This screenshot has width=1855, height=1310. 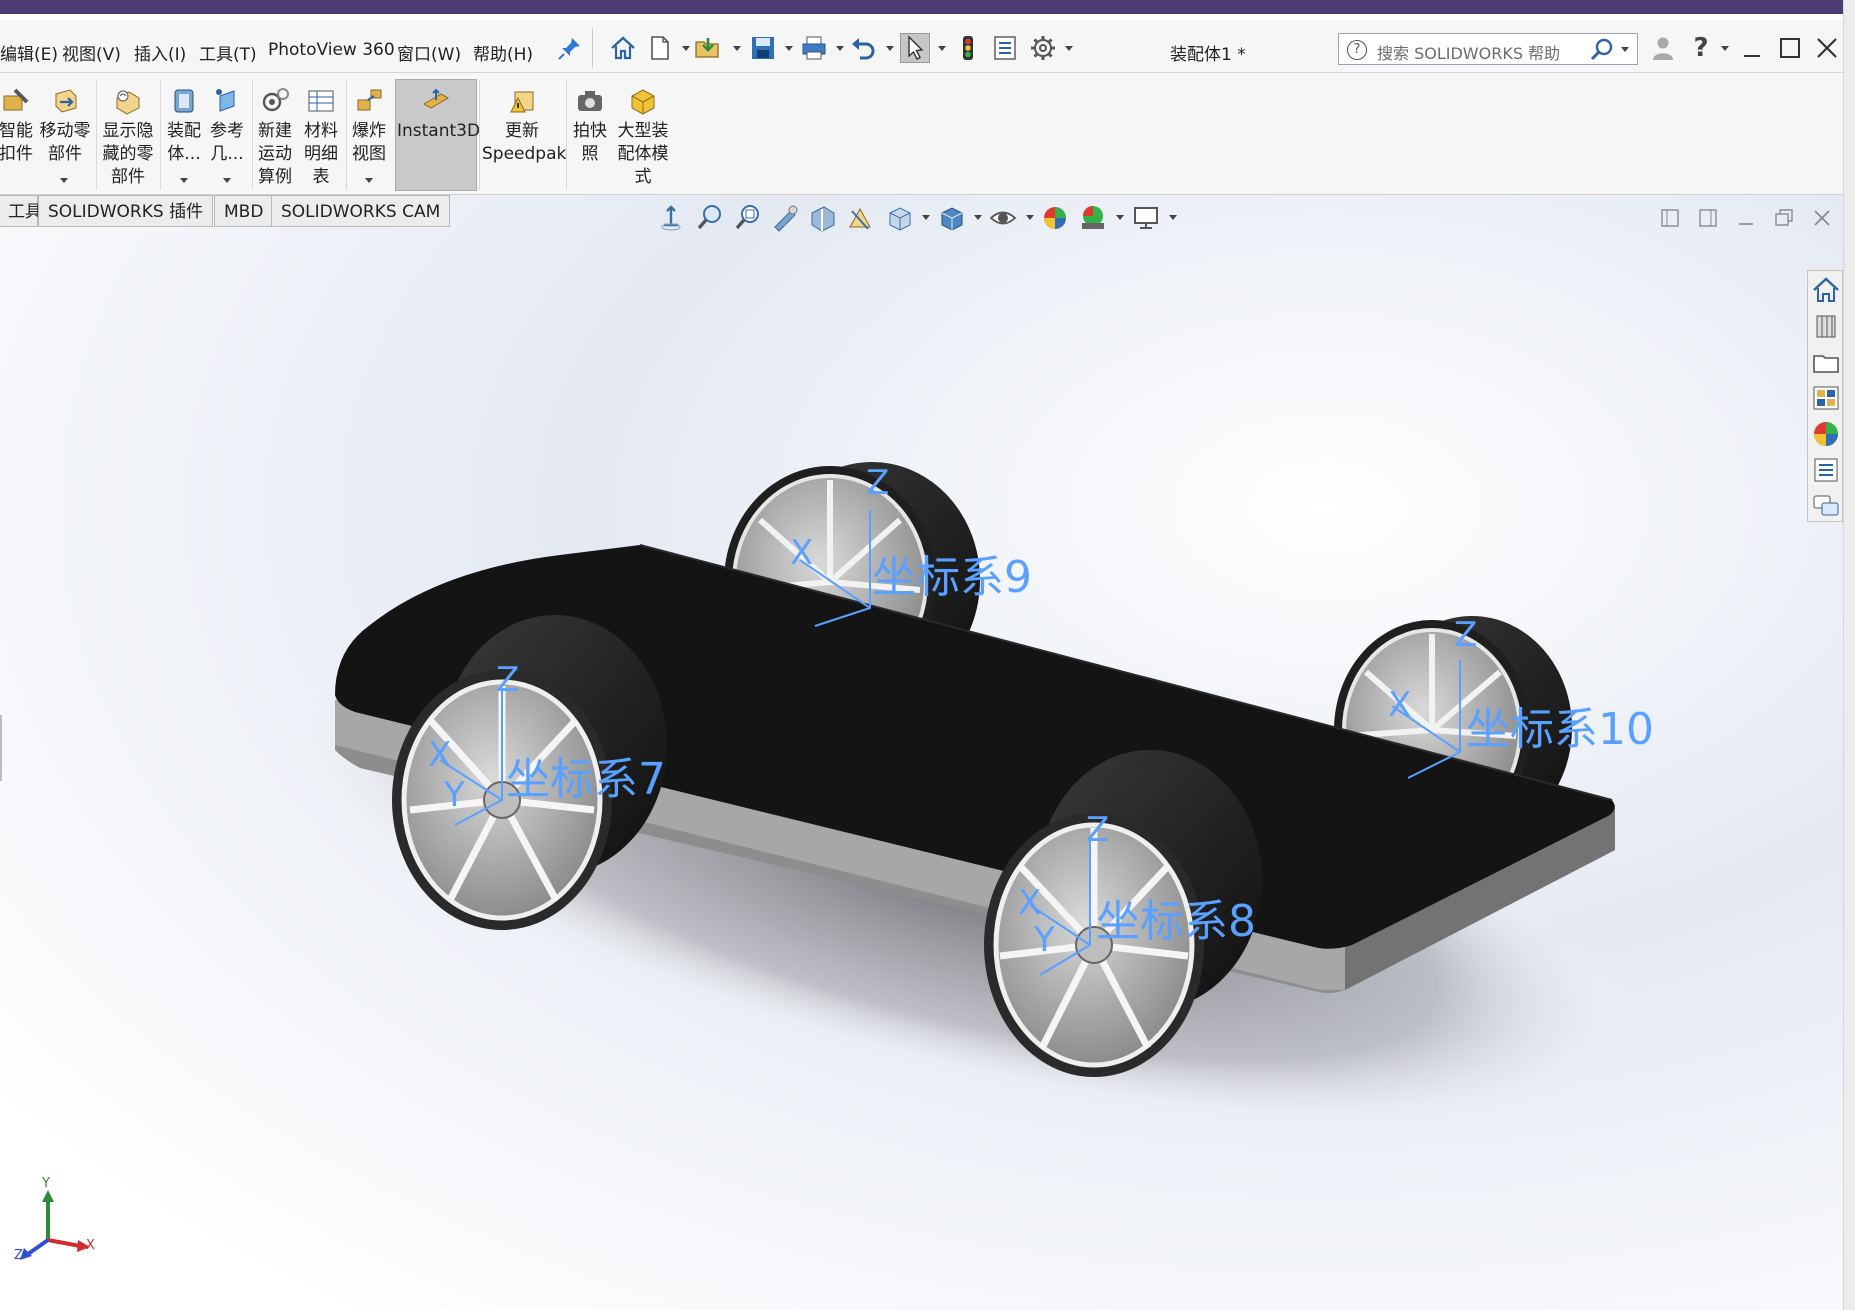 I want to click on view-settings-monitor-icon, so click(x=1146, y=218).